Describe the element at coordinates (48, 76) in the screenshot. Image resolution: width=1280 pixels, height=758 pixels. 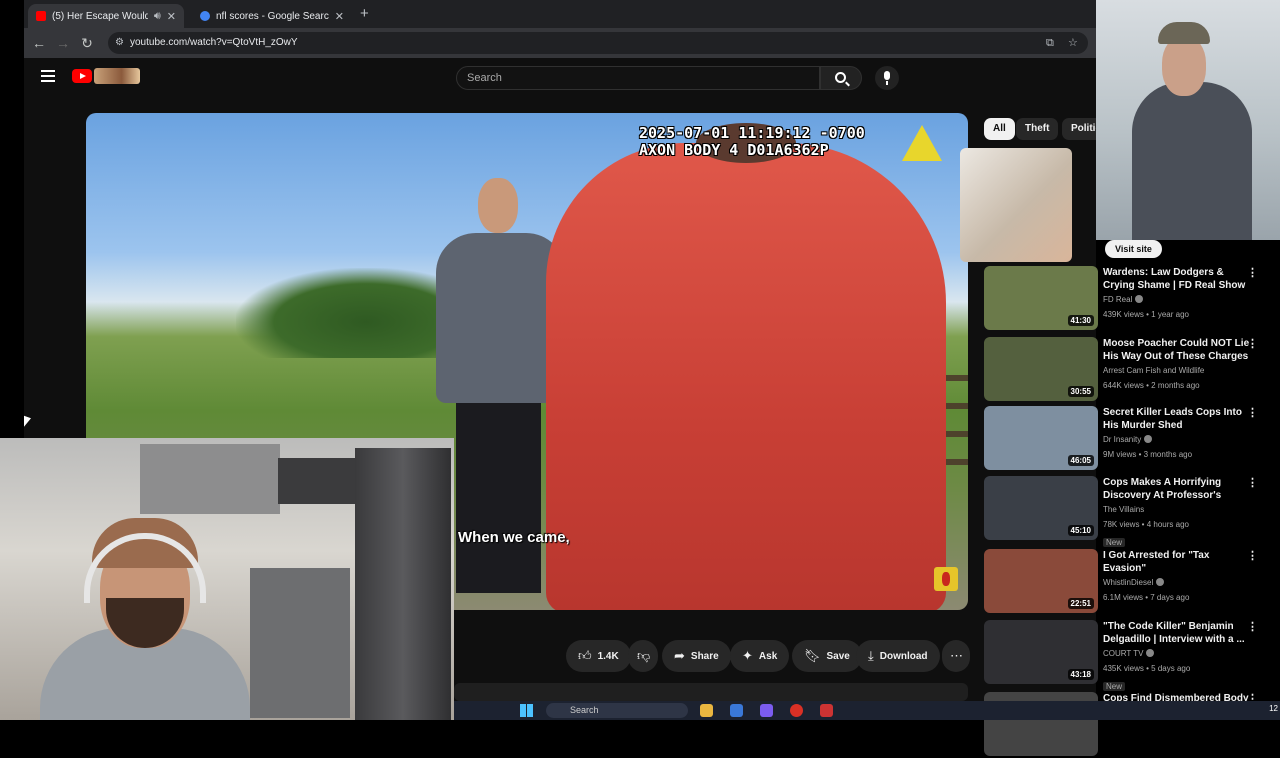
I see `menu-icon` at that location.